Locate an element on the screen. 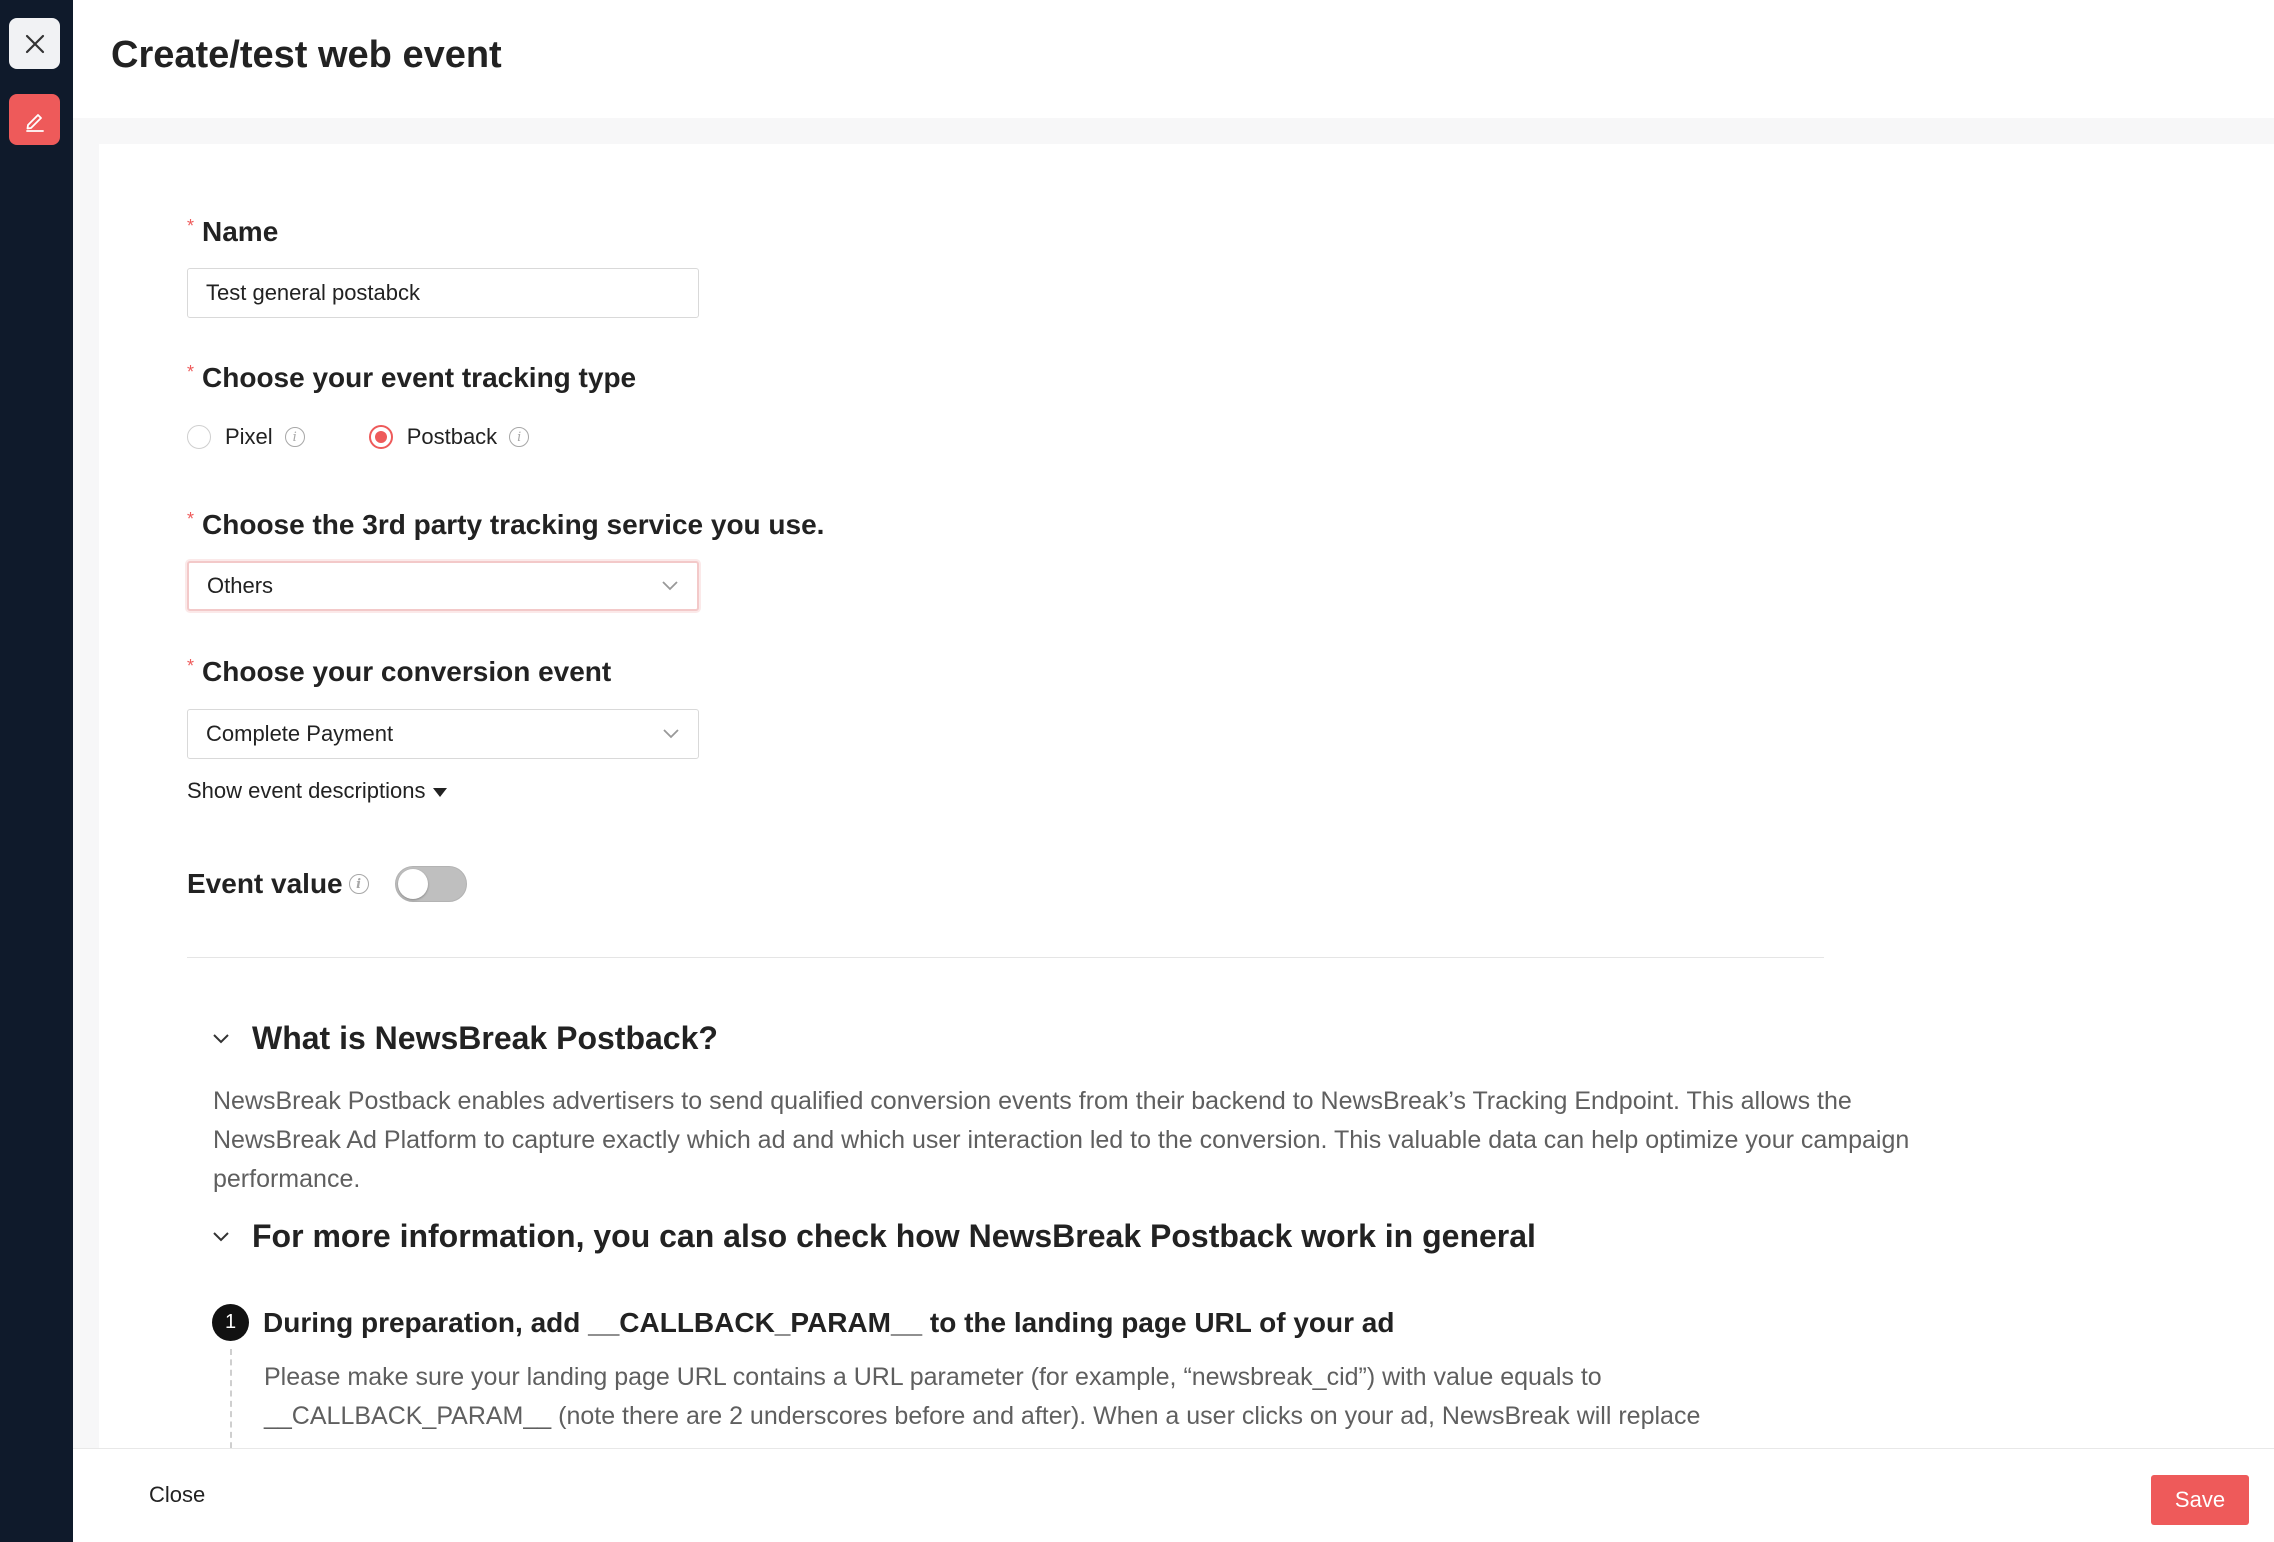  event-value-label: Event value is located at coordinates (265, 883).